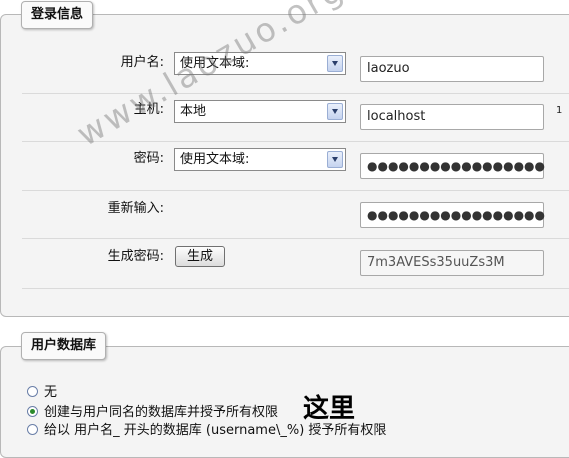 Image resolution: width=569 pixels, height=458 pixels. Describe the element at coordinates (135, 208) in the screenshot. I see `retype-label: 重新输入:` at that location.